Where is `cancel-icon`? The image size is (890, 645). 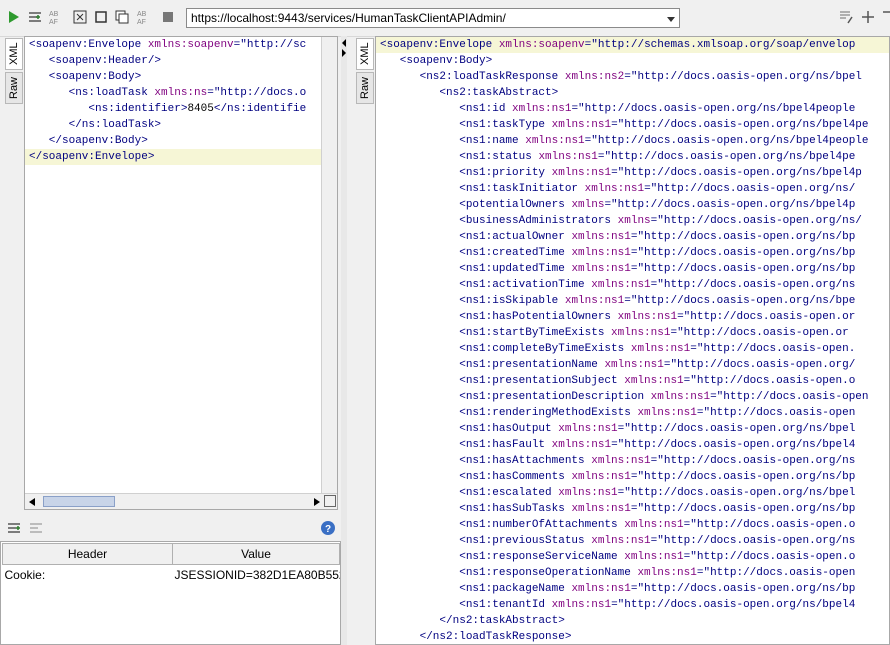 cancel-icon is located at coordinates (80, 17).